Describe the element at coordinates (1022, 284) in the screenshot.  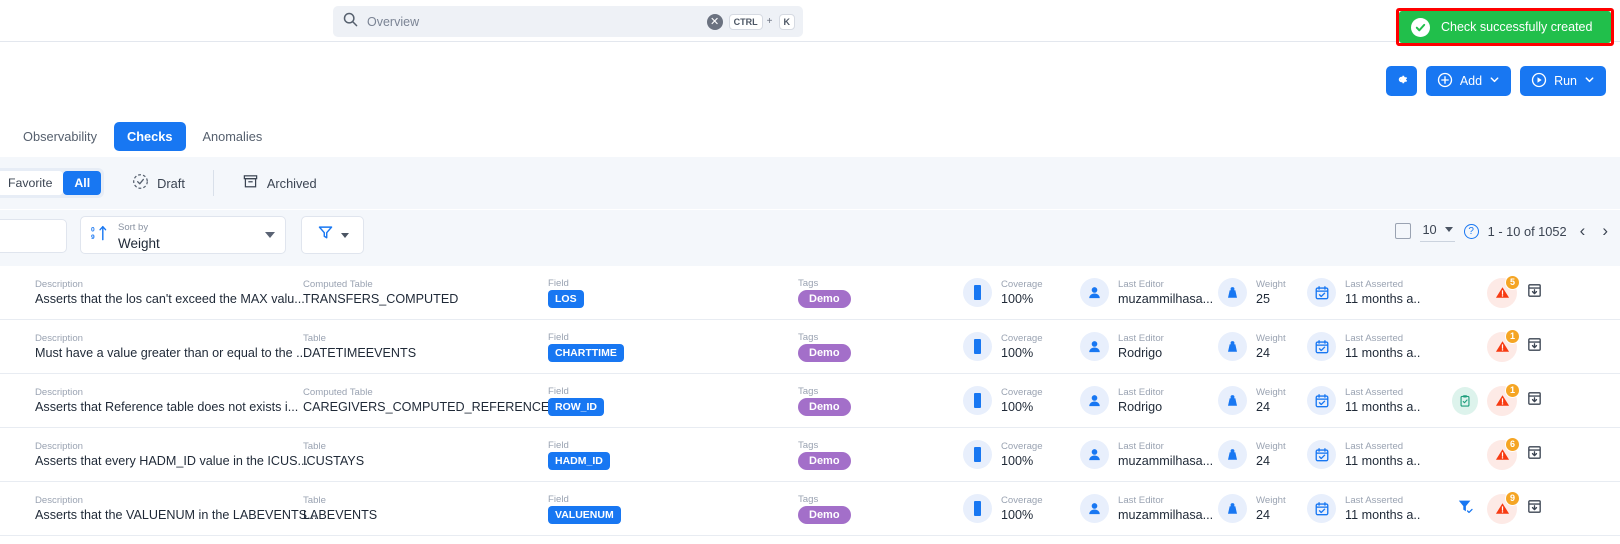
I see `cell-caption: Coverage` at that location.